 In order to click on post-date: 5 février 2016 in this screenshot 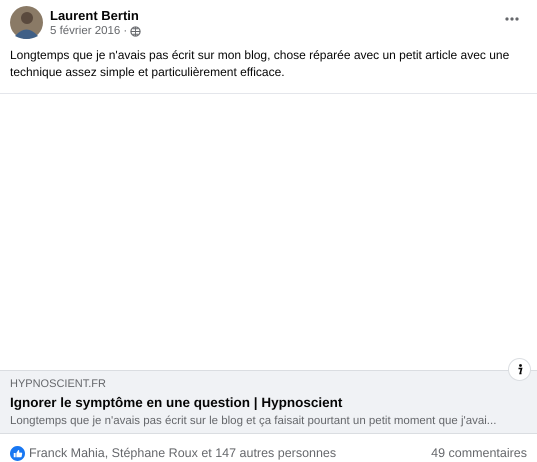, I will do `click(85, 31)`.